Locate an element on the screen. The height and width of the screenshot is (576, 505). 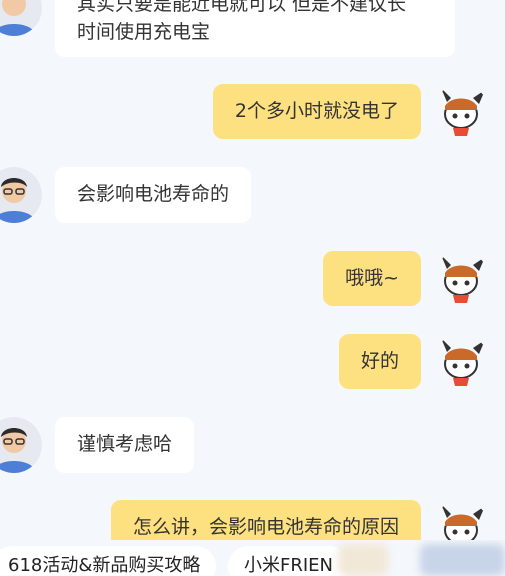
message-bubble-user: 2个多小时就没电了 is located at coordinates (316, 111).